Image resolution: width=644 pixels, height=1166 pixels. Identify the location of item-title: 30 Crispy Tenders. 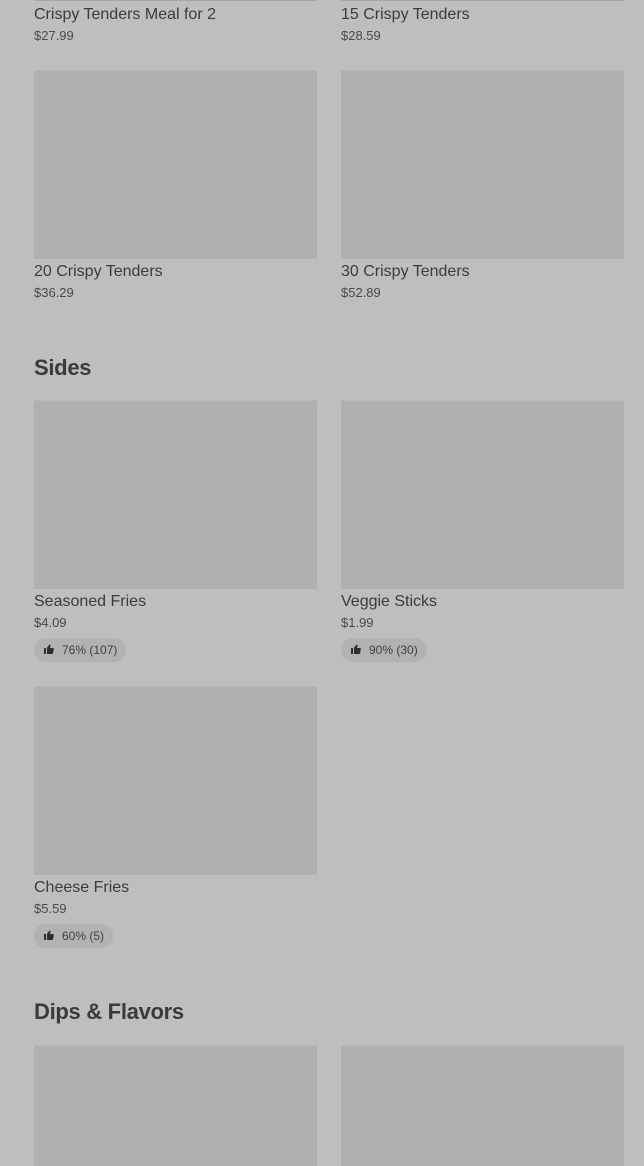
(405, 271).